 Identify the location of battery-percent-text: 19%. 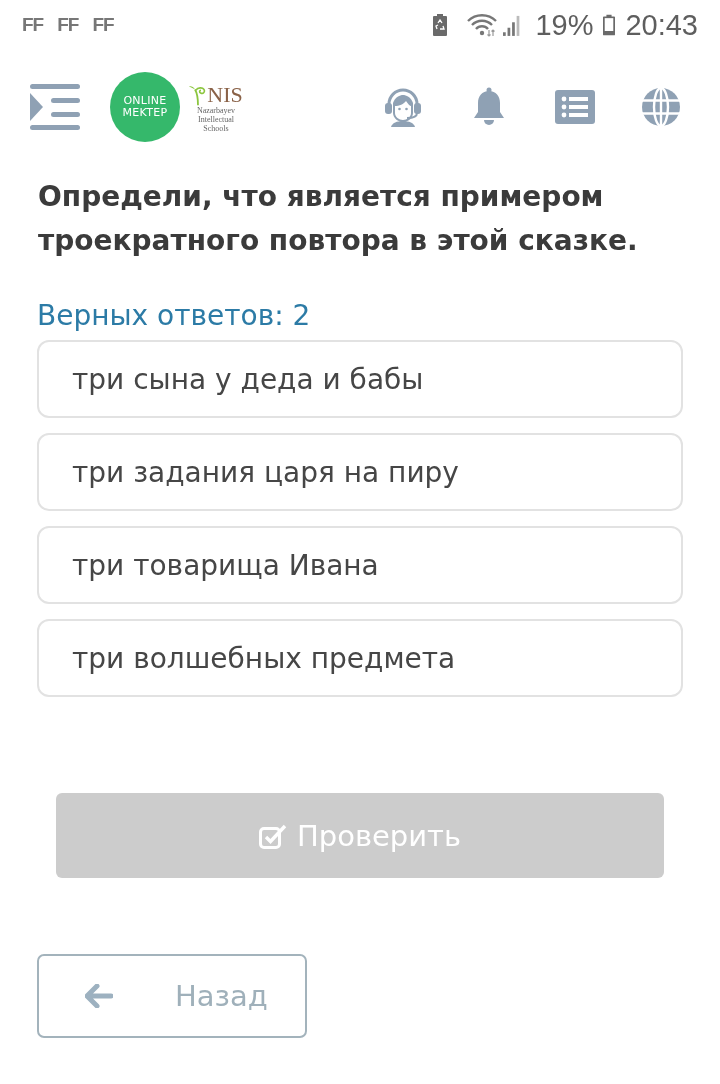
(564, 25).